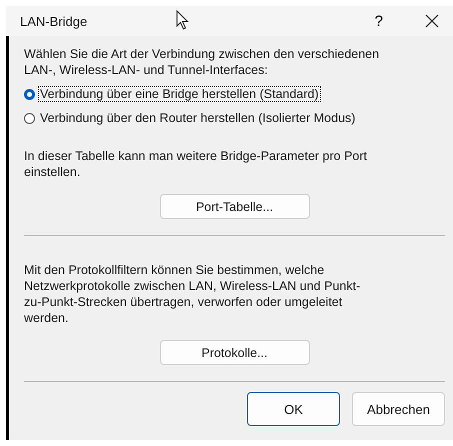 The height and width of the screenshot is (446, 453). I want to click on help-button: ?, so click(378, 21).